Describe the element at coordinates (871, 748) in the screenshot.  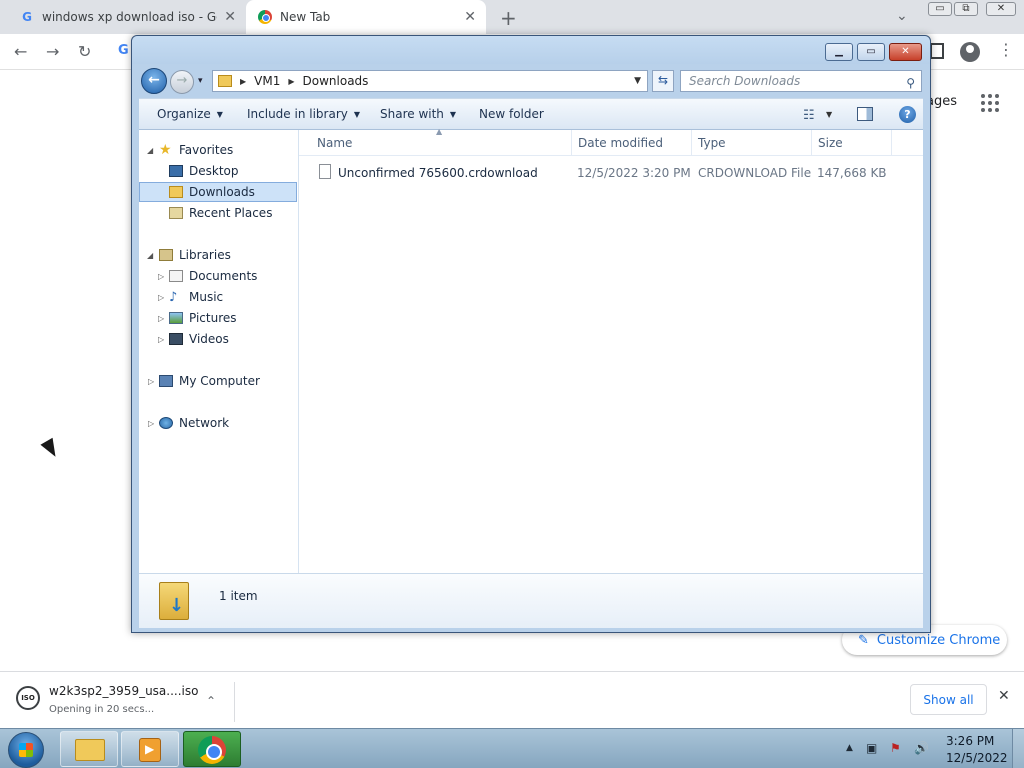
I see `network-tray-icon: ▣` at that location.